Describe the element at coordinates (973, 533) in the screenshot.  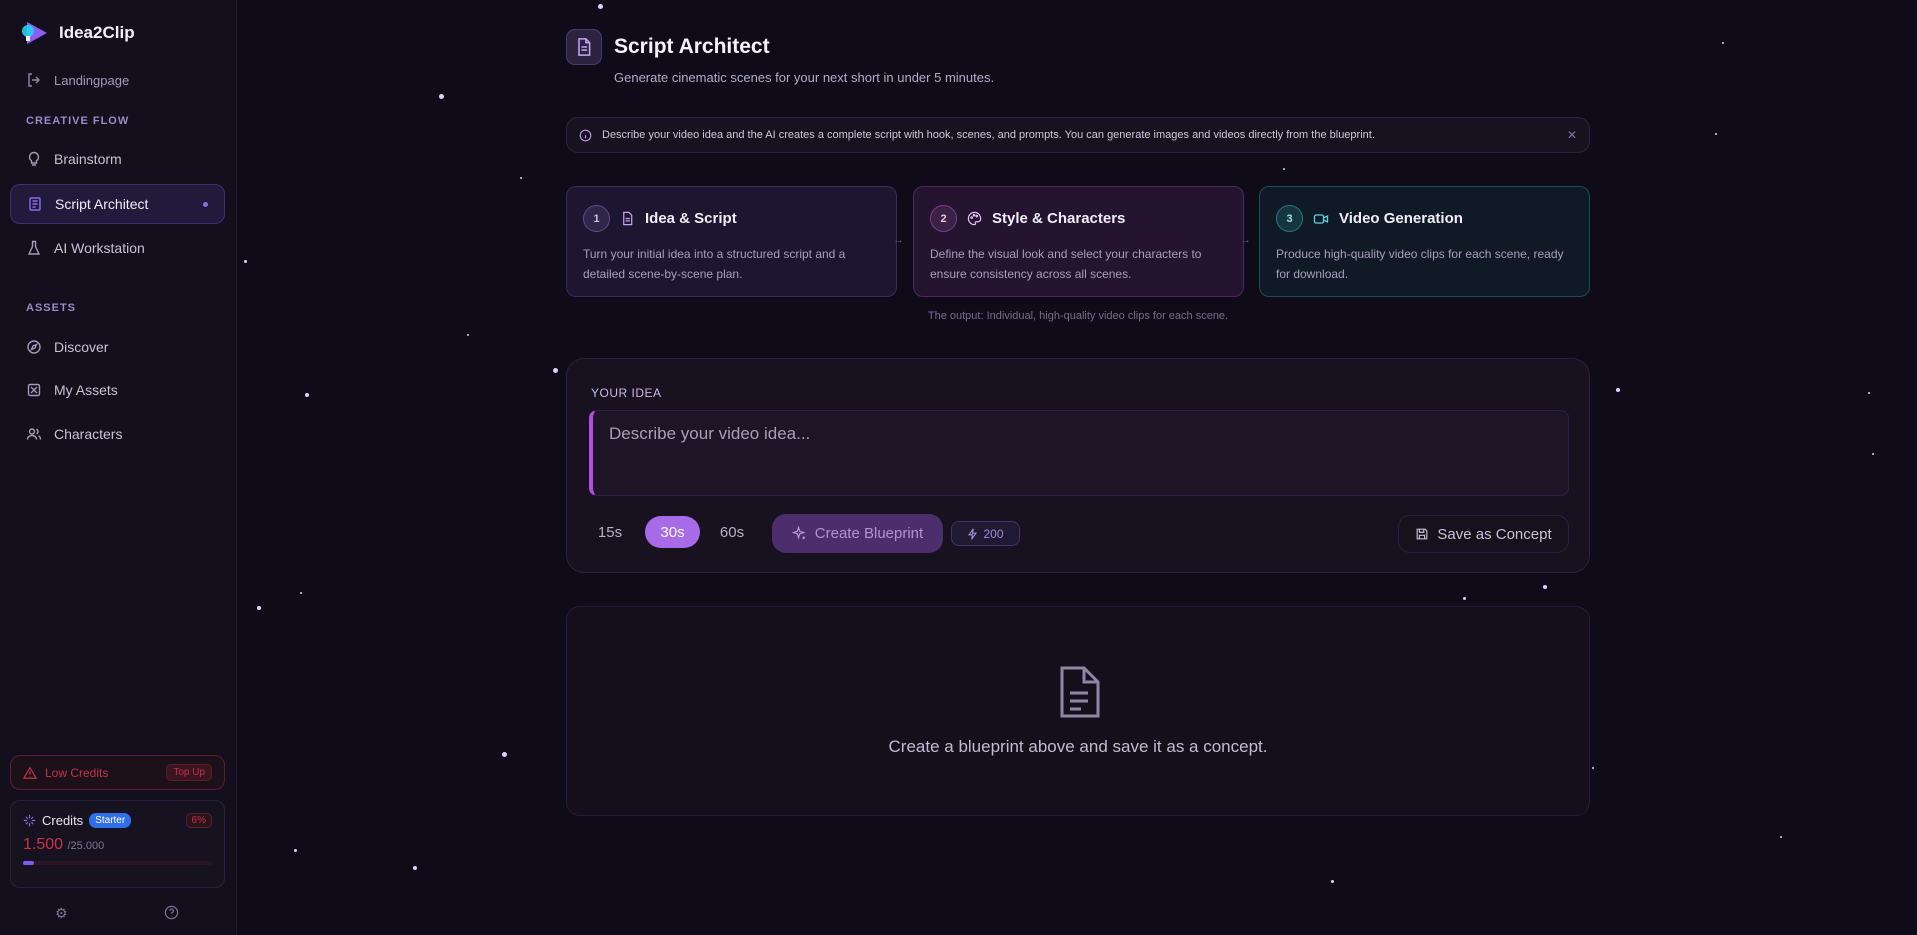
I see `lightning-icon` at that location.